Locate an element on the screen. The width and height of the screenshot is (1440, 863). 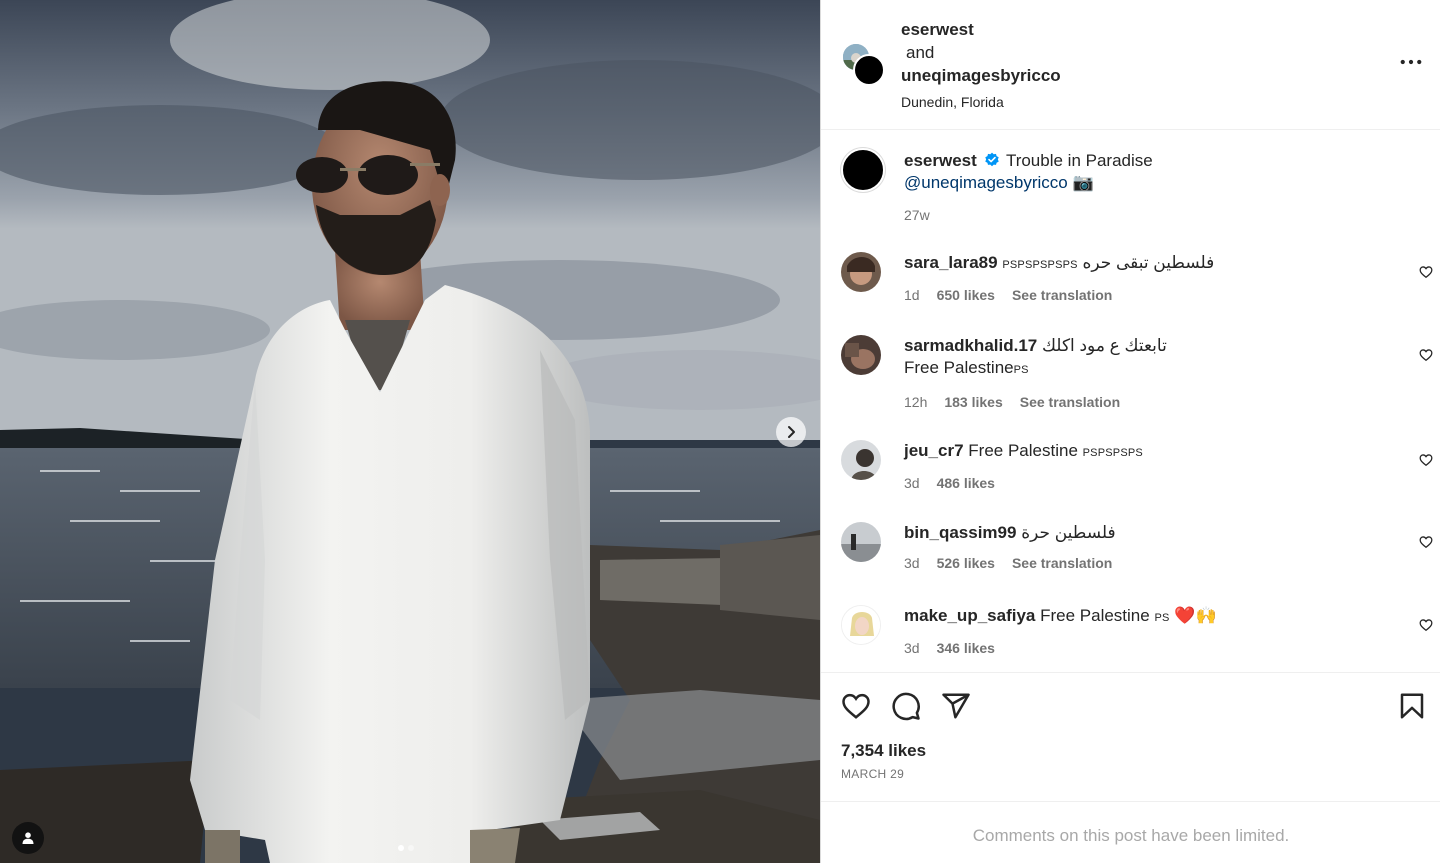
comment-time: 1d is located at coordinates (912, 295).